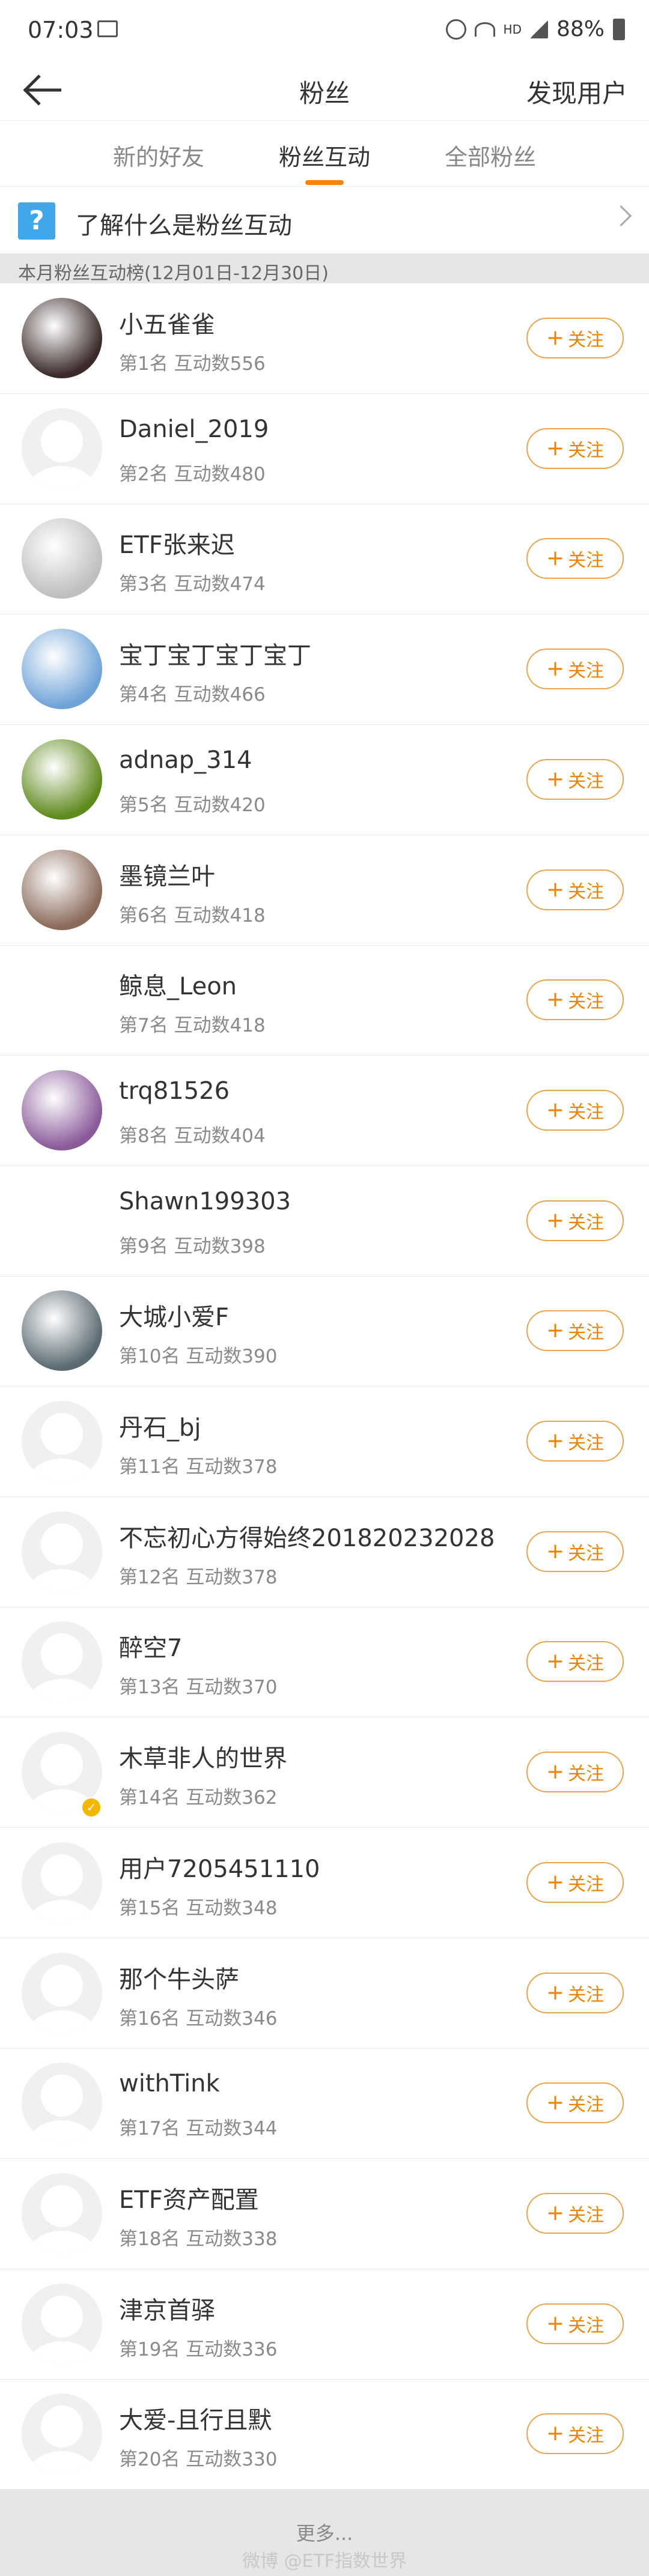 Image resolution: width=649 pixels, height=2576 pixels. I want to click on fan-row: adnap_314 第5名 互动数420 + 关注, so click(324, 780).